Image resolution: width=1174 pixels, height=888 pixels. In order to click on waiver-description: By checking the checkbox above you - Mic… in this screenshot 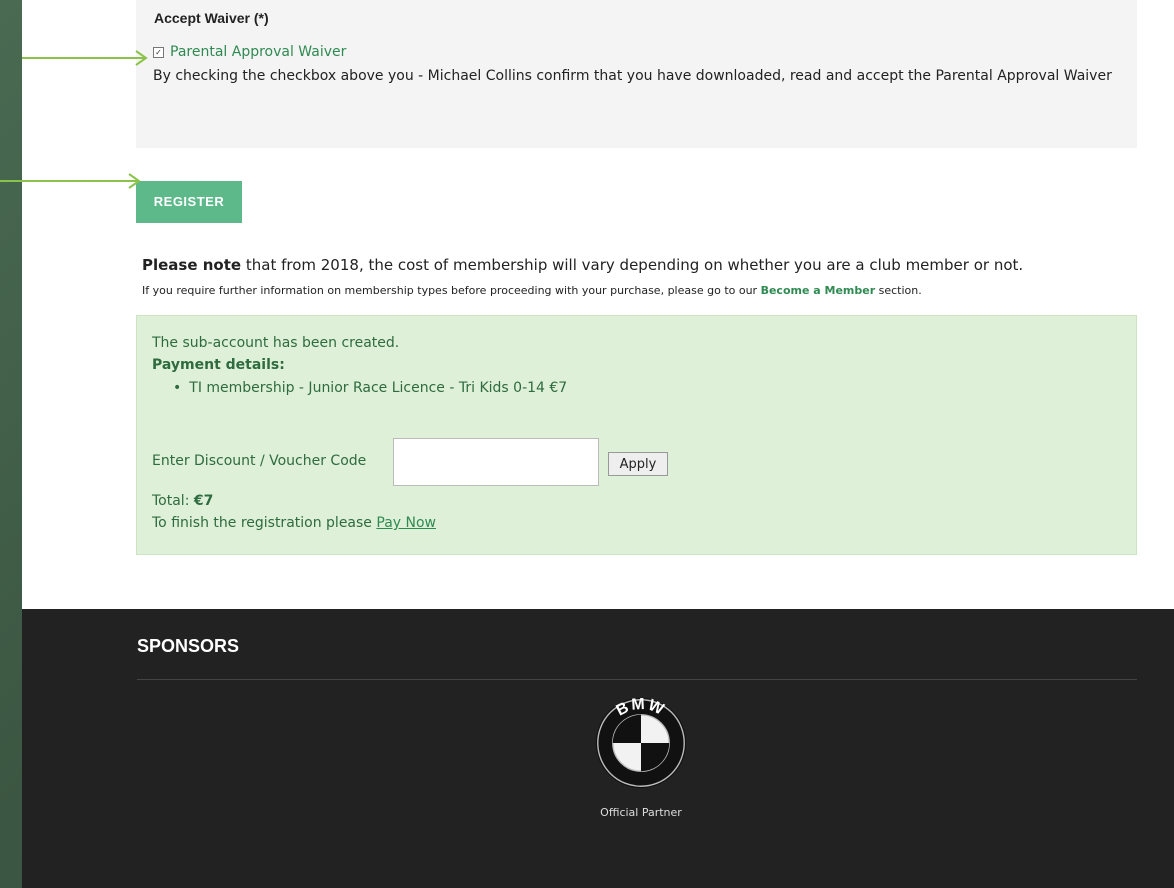, I will do `click(632, 76)`.